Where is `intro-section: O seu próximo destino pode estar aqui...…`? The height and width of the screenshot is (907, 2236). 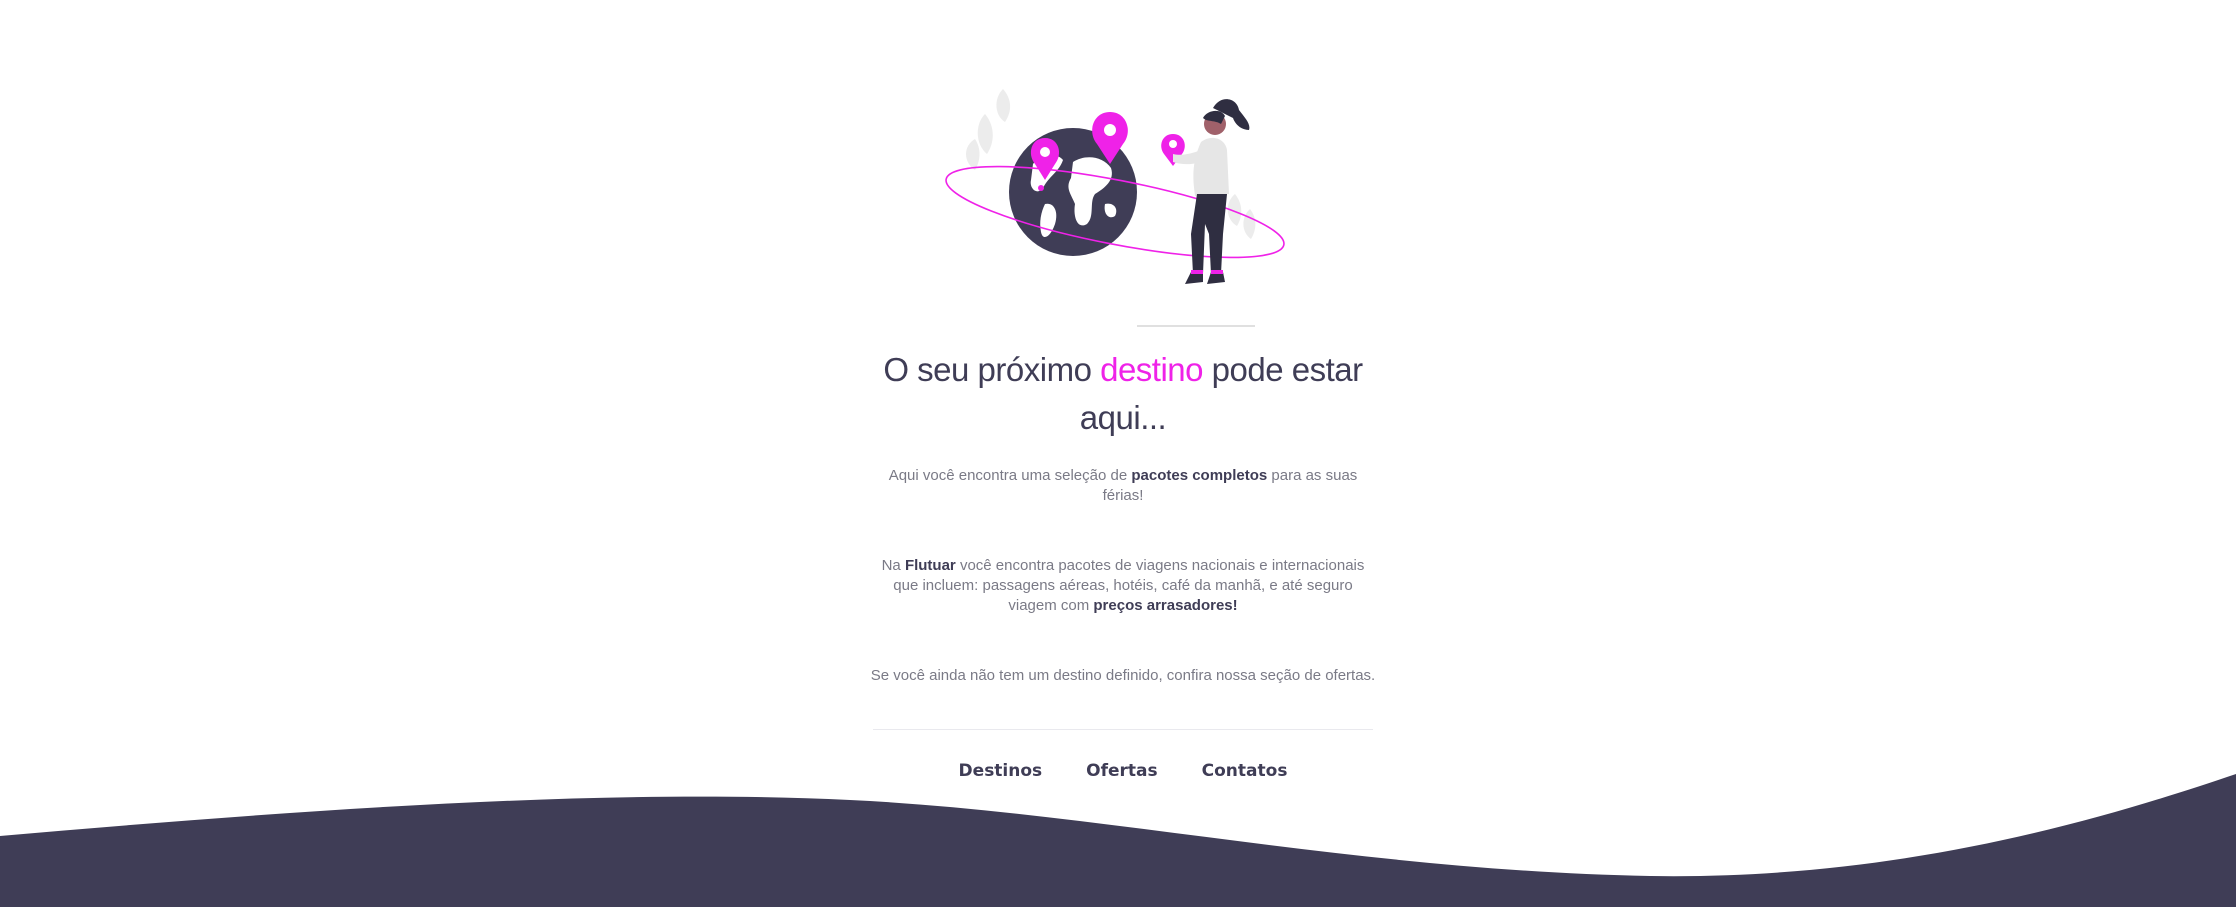
intro-section: O seu próximo destino pode estar aqui...… is located at coordinates (1123, 563).